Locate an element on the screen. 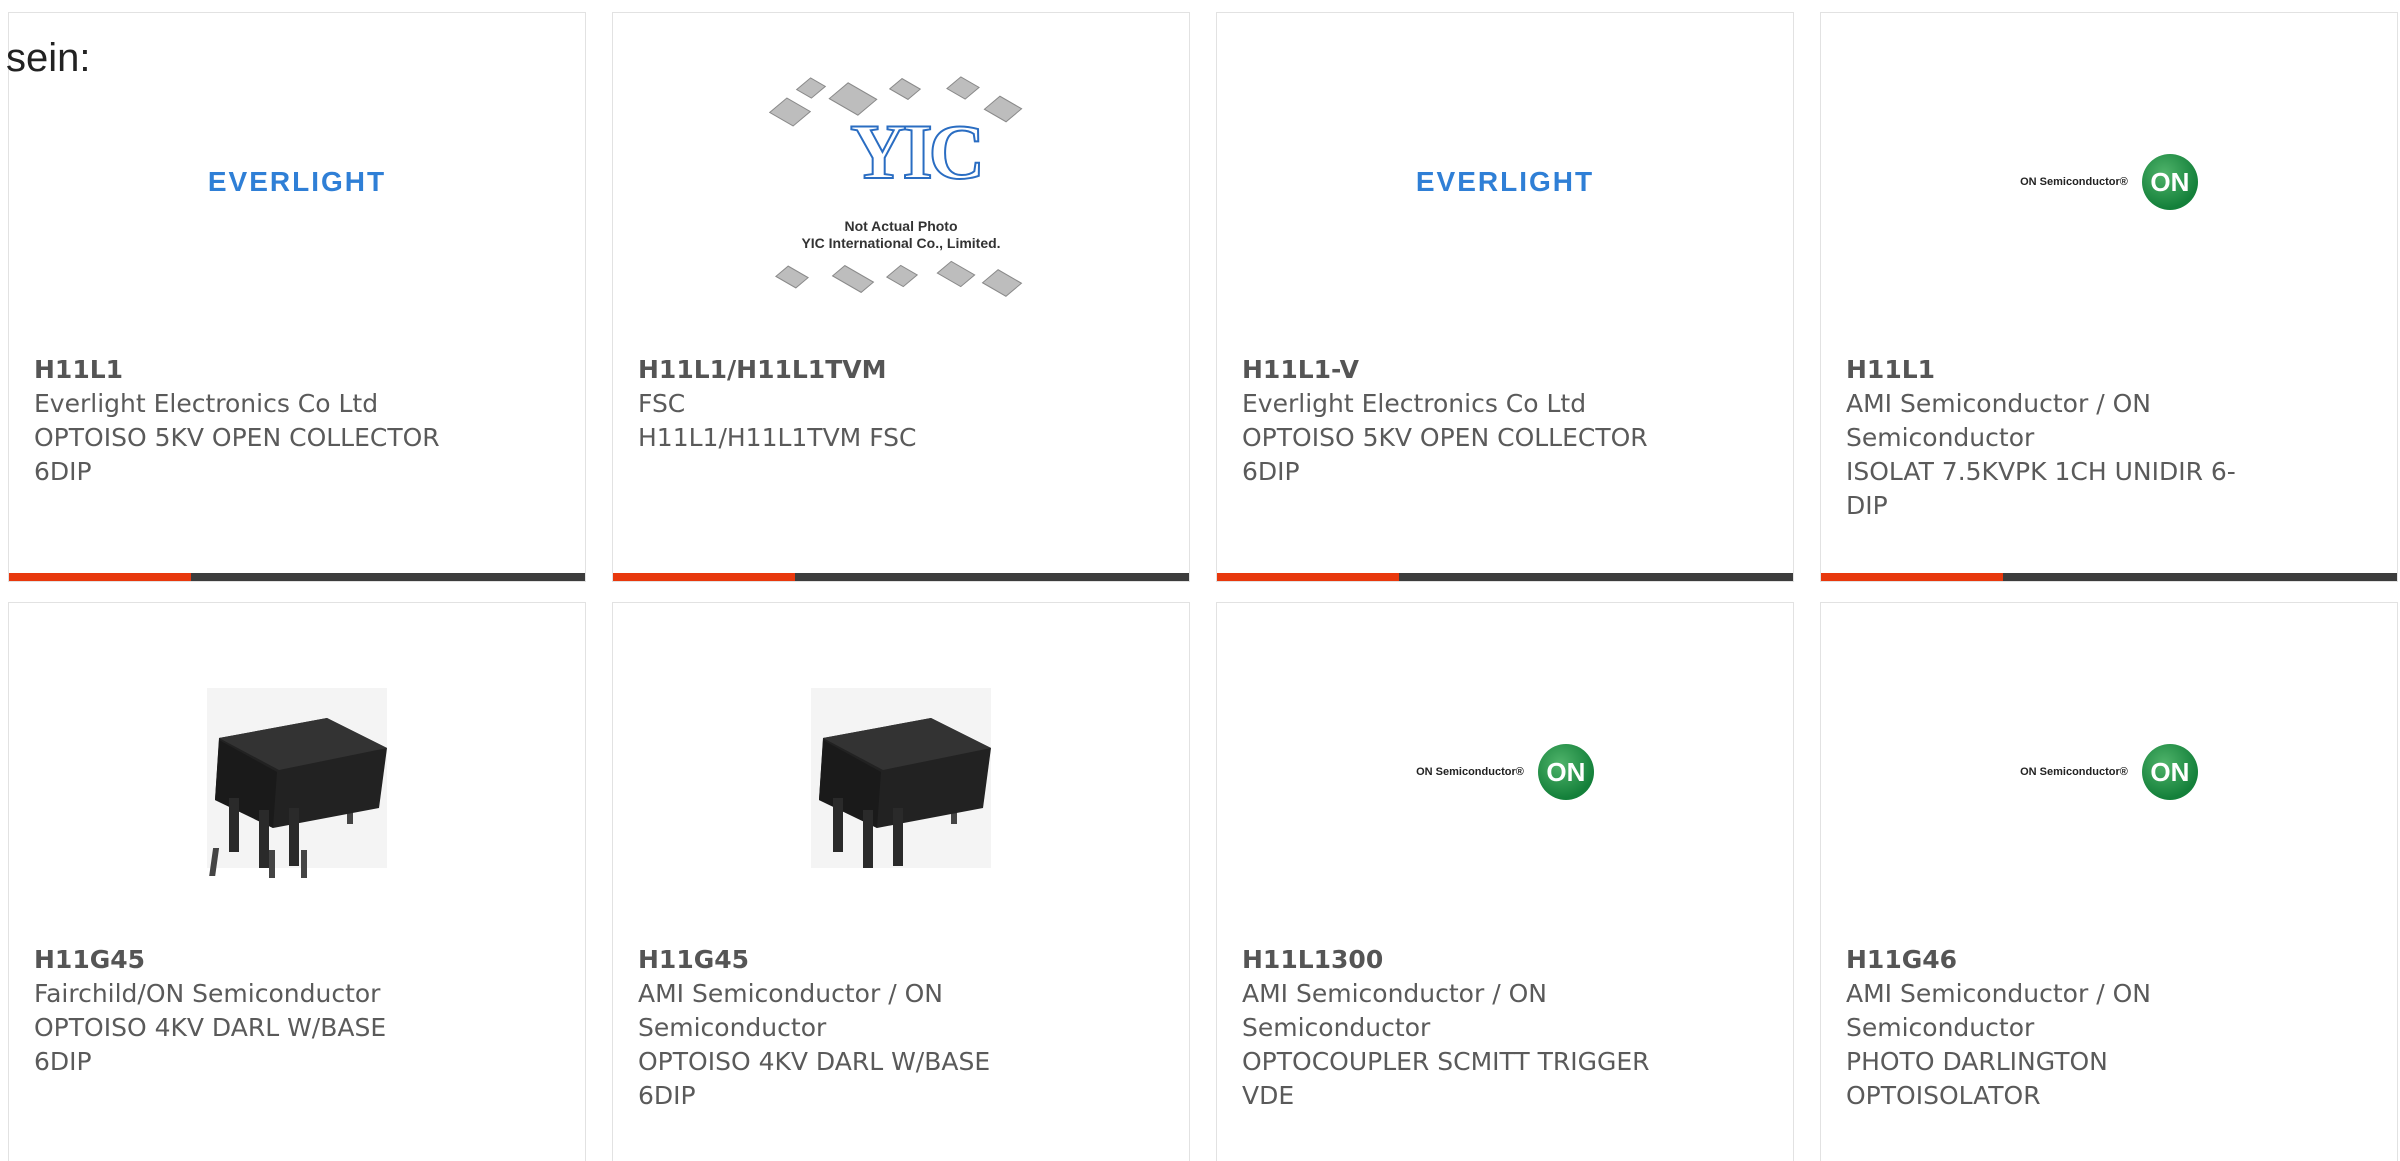  description-line: OPTOISOLATOR is located at coordinates (1943, 1095).